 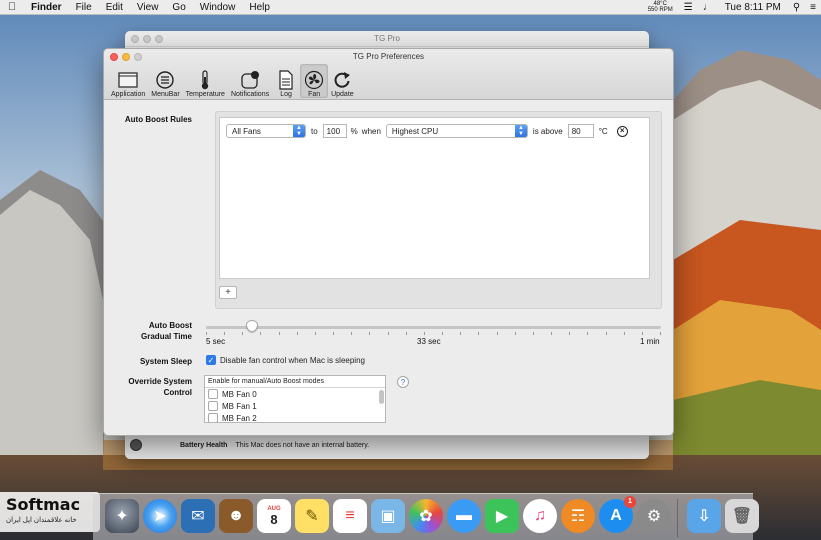 I want to click on contacts-icon: ☻, so click(x=236, y=516).